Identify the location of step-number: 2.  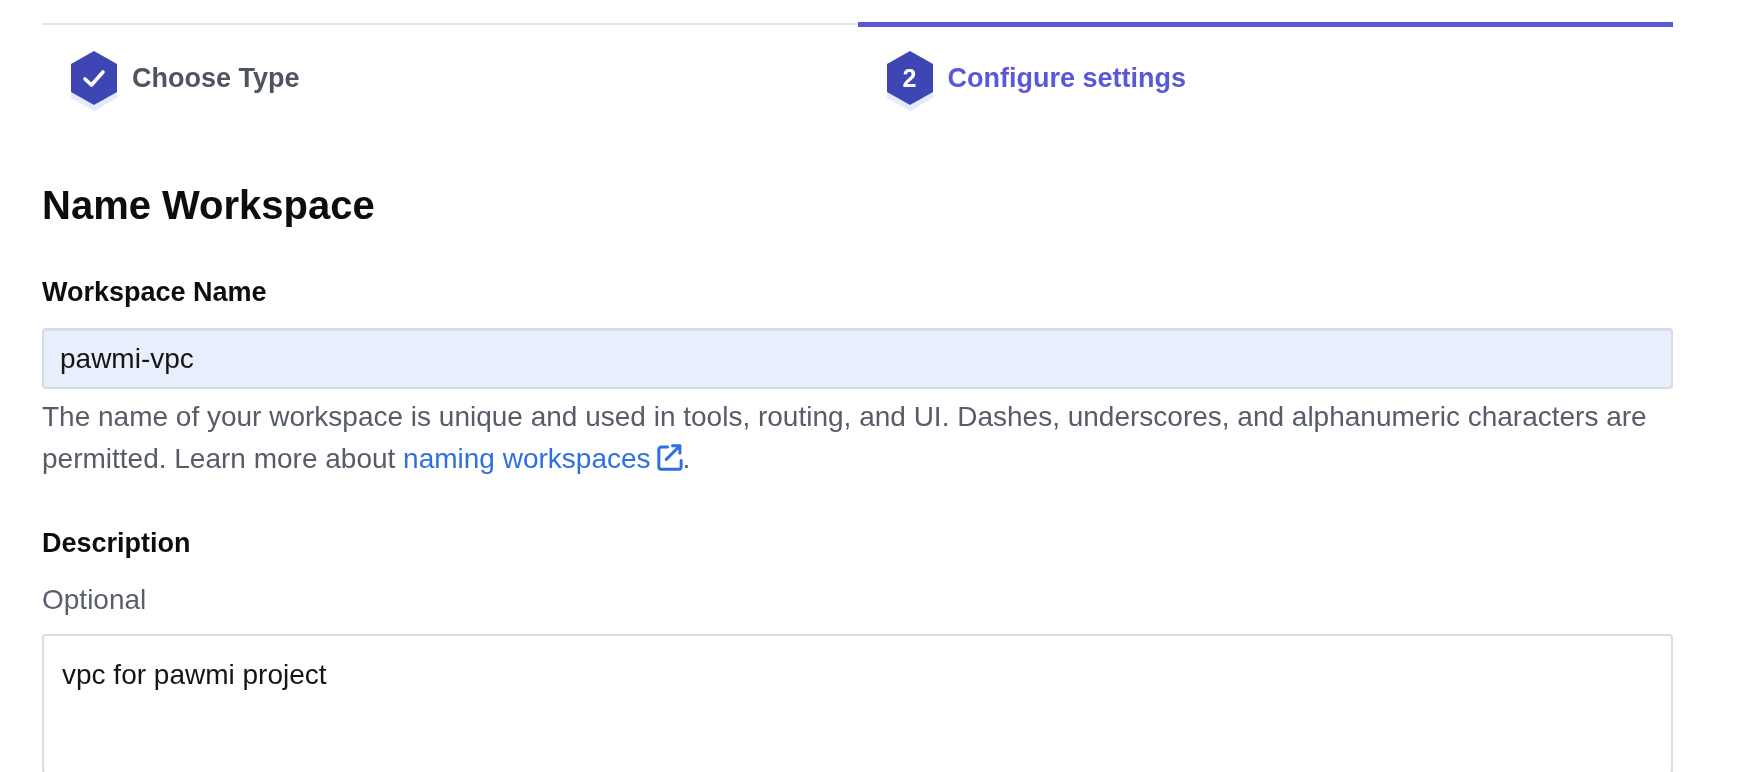
(909, 81).